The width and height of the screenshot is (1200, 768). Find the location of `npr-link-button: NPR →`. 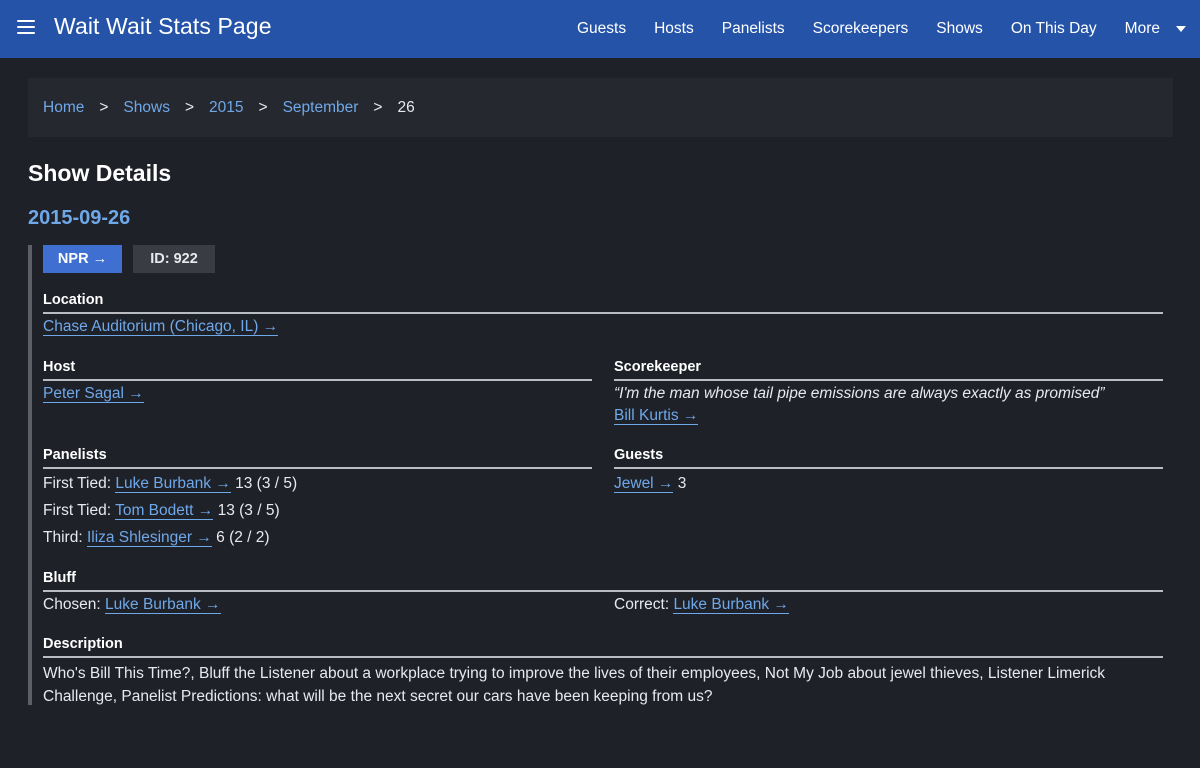

npr-link-button: NPR → is located at coordinates (82, 259).